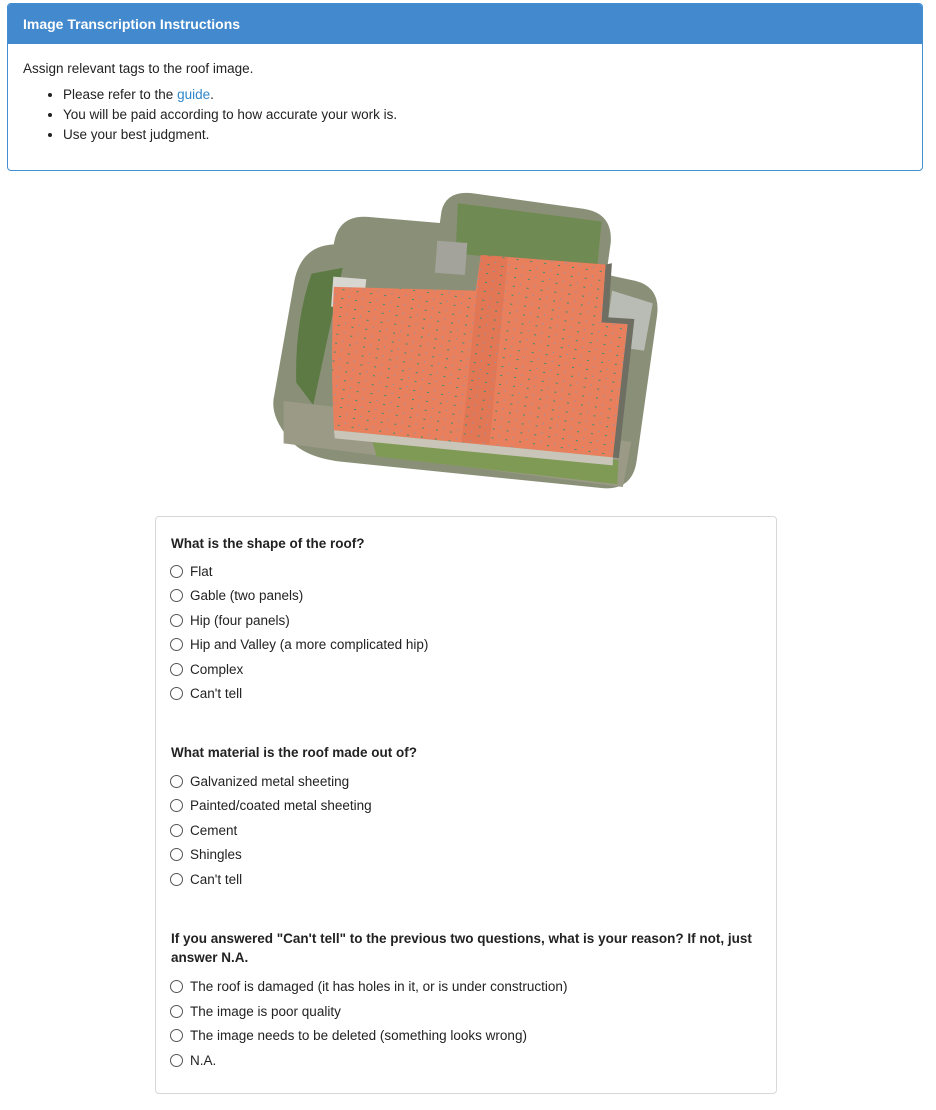 This screenshot has width=936, height=1110. I want to click on roof-aerial-photo, so click(465, 340).